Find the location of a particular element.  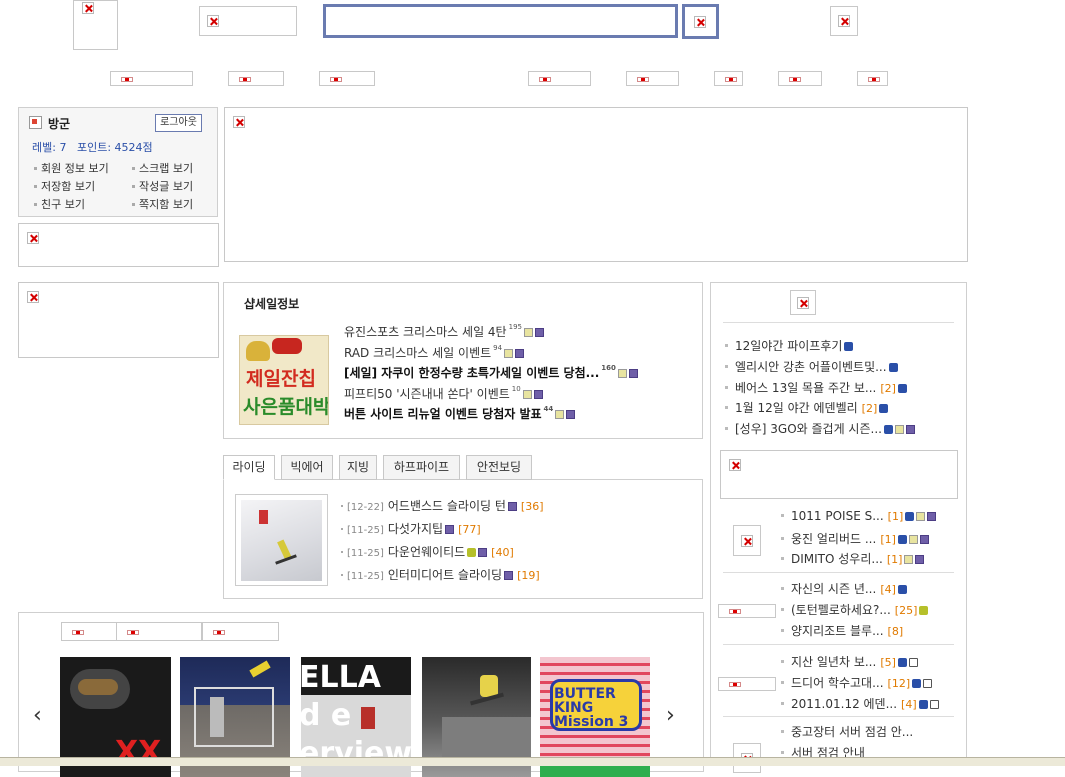

image-attachment-icon is located at coordinates (560, 414).